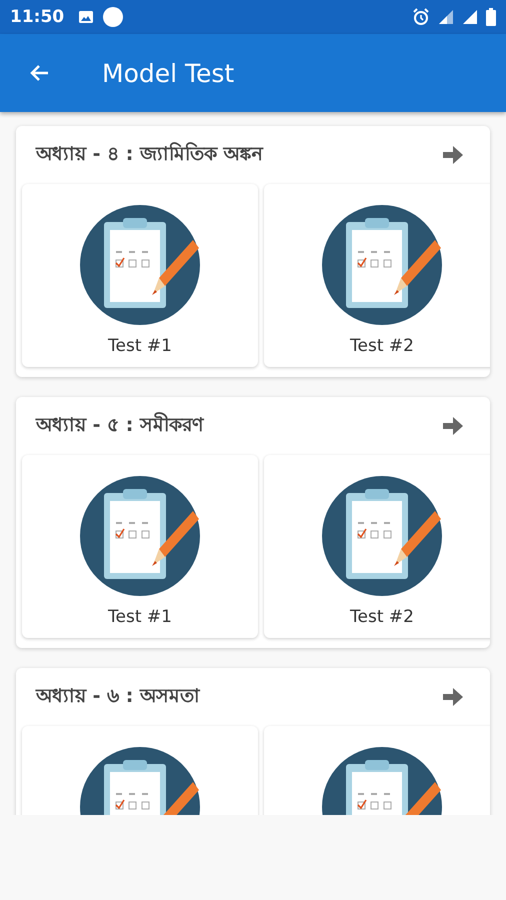  What do you see at coordinates (118, 696) in the screenshot?
I see `chapter-title: অধ্যায় - ৬ : অসমতা` at bounding box center [118, 696].